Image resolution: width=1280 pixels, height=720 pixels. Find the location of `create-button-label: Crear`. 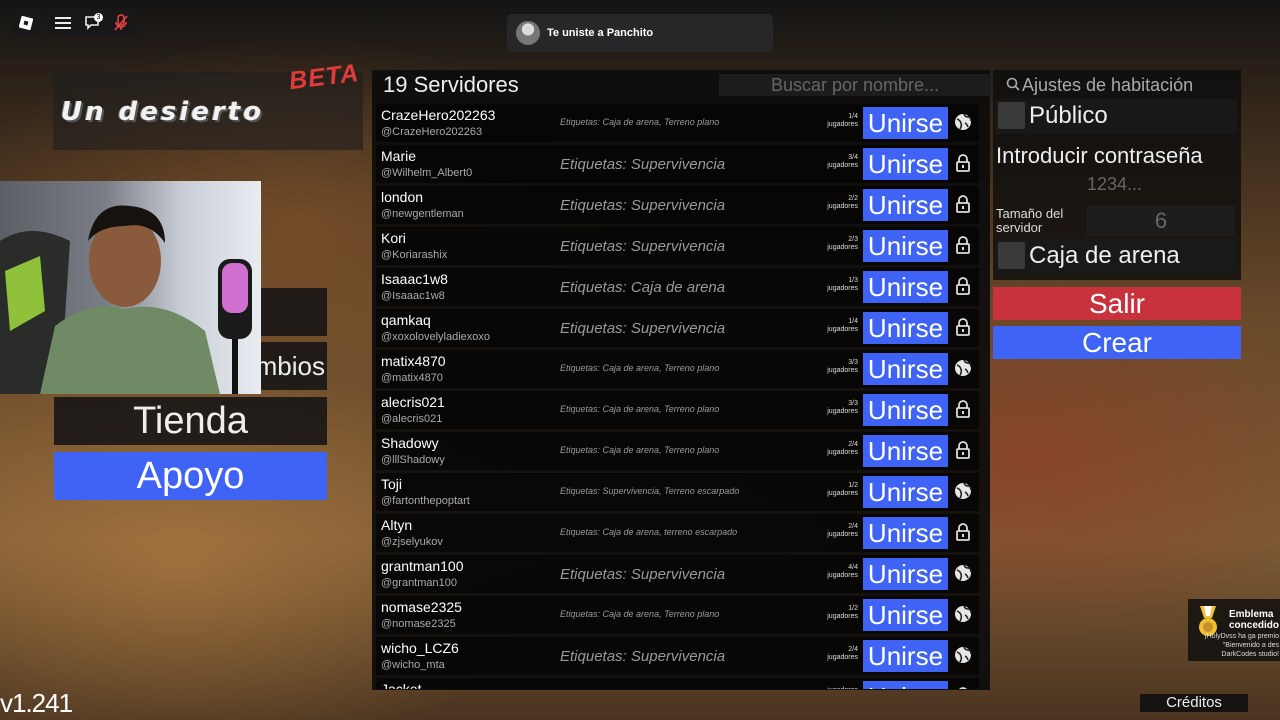

create-button-label: Crear is located at coordinates (1116, 342).